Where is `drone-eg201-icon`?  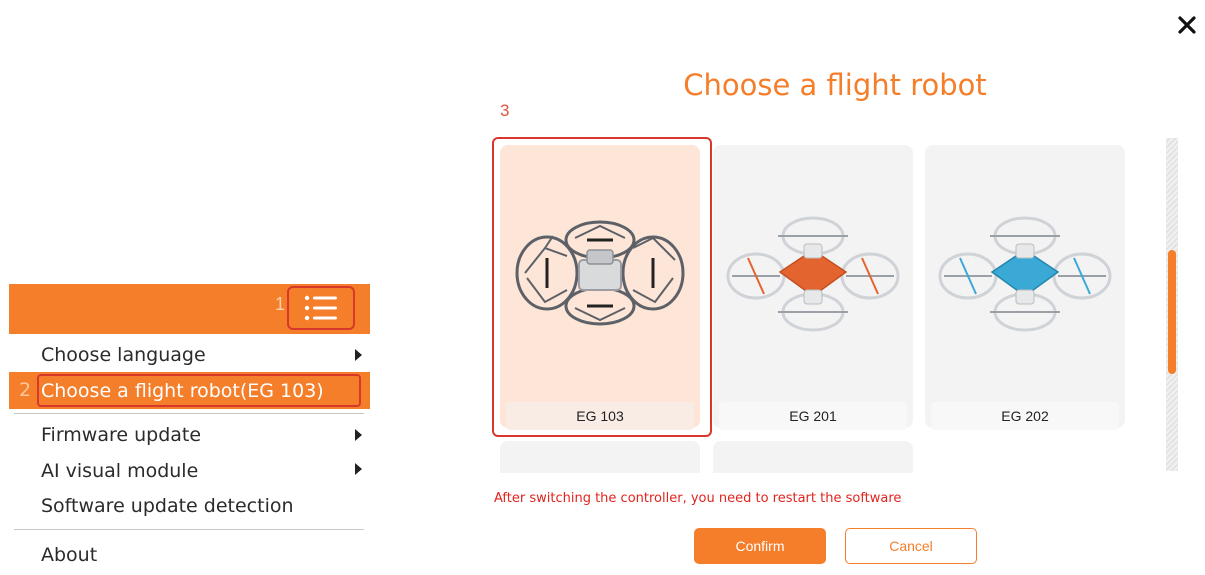
drone-eg201-icon is located at coordinates (813, 273).